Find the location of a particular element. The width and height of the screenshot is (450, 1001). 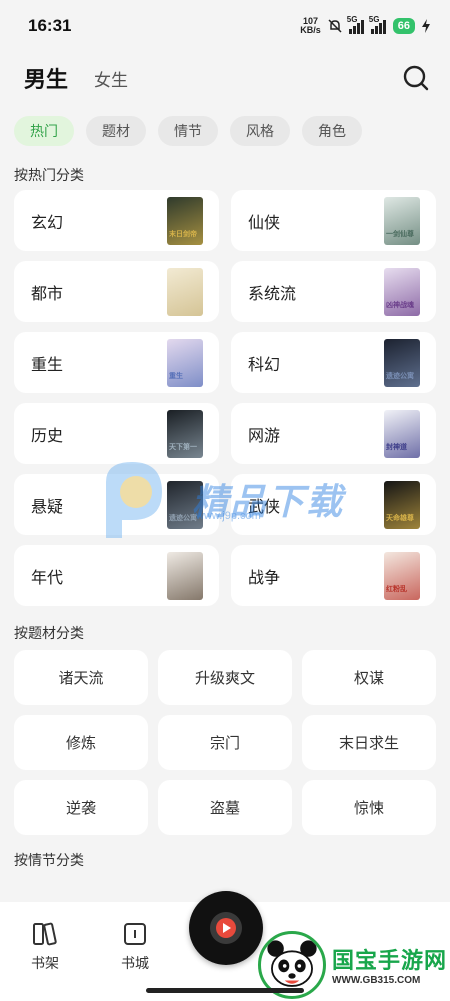

nav-bookstore: 书城 is located at coordinates (135, 946).